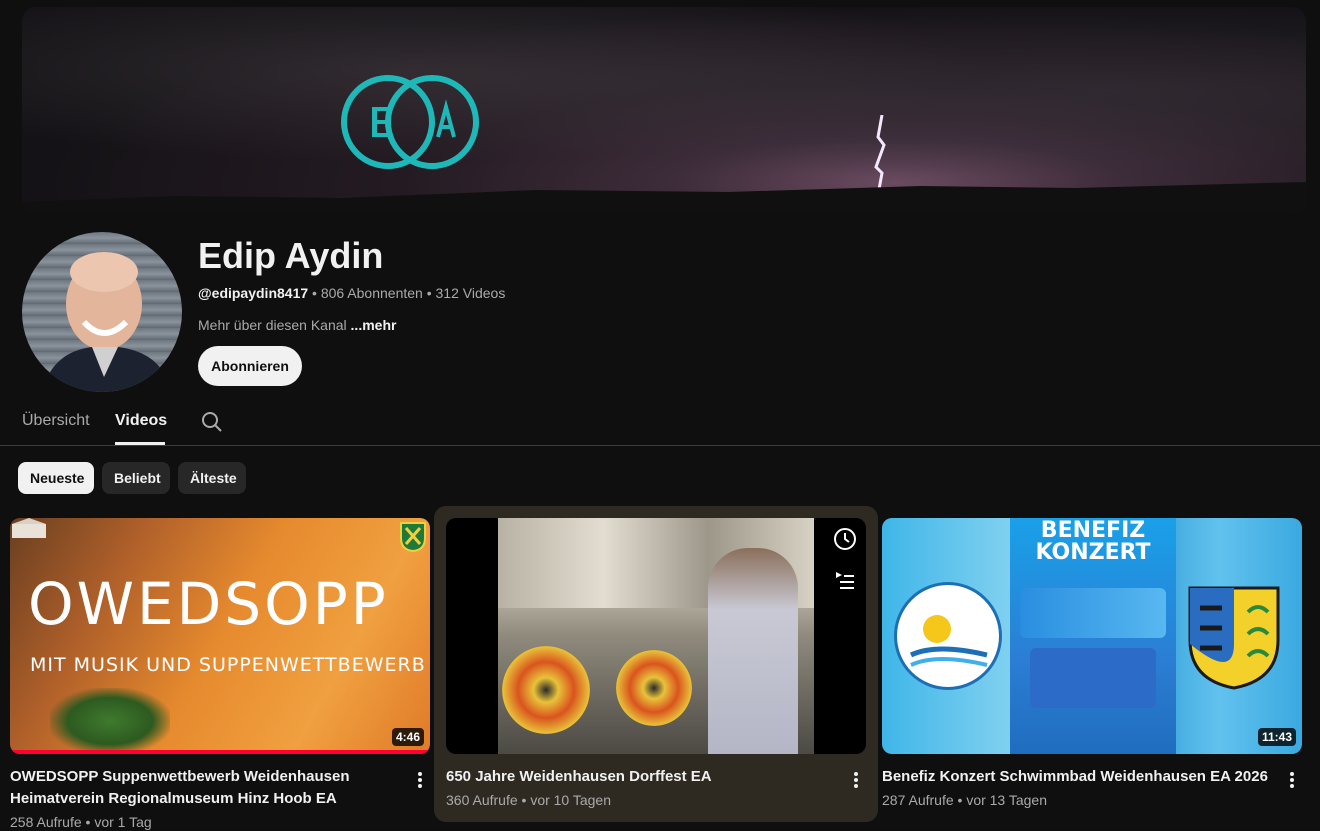 The image size is (1320, 831). Describe the element at coordinates (753, 651) in the screenshot. I see `thumb-man` at that location.